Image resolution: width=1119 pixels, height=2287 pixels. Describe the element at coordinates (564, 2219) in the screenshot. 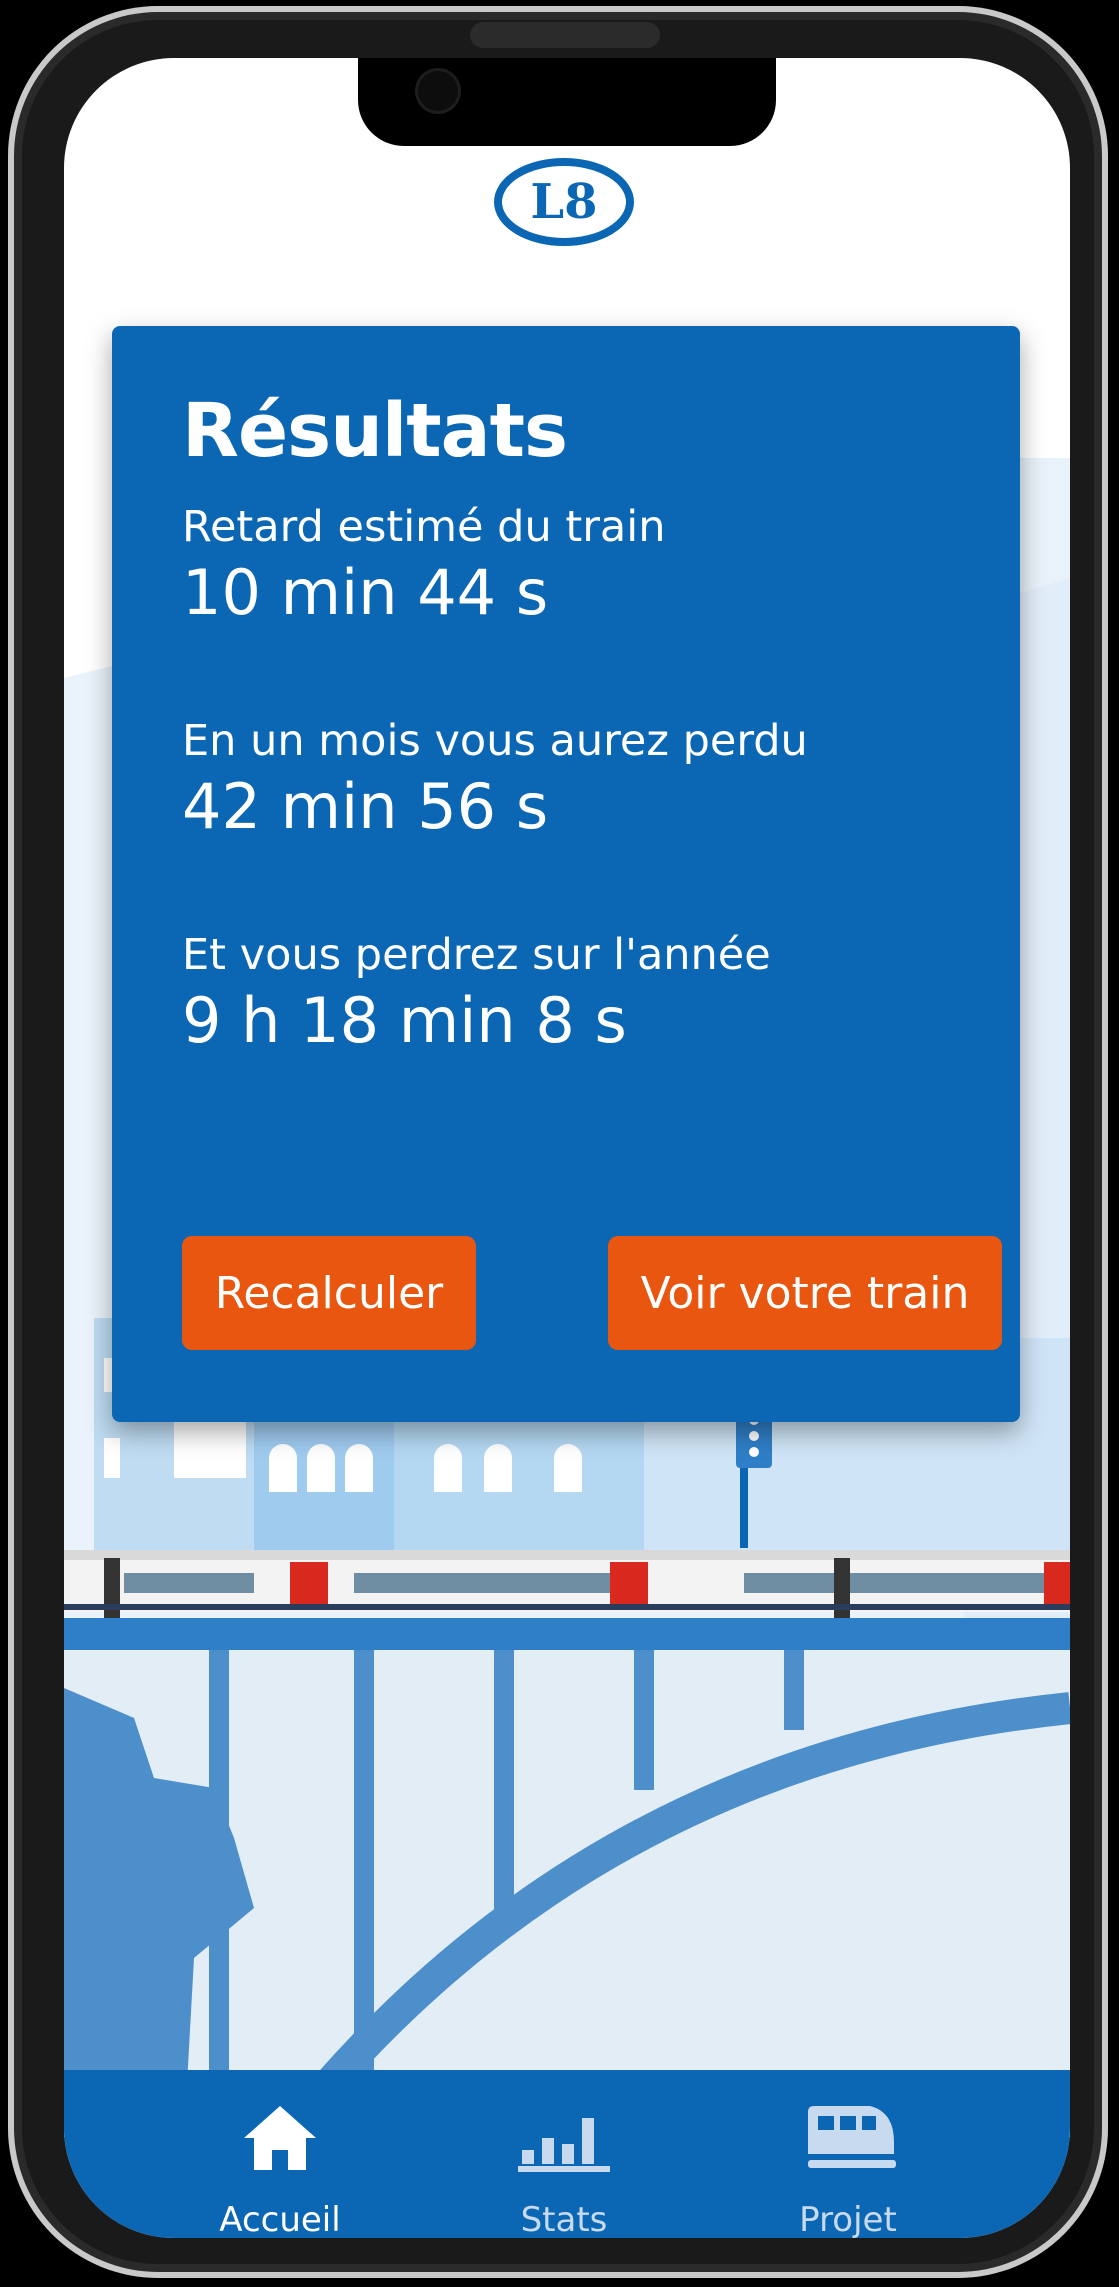

I see `nav-label-stats: Stats` at that location.